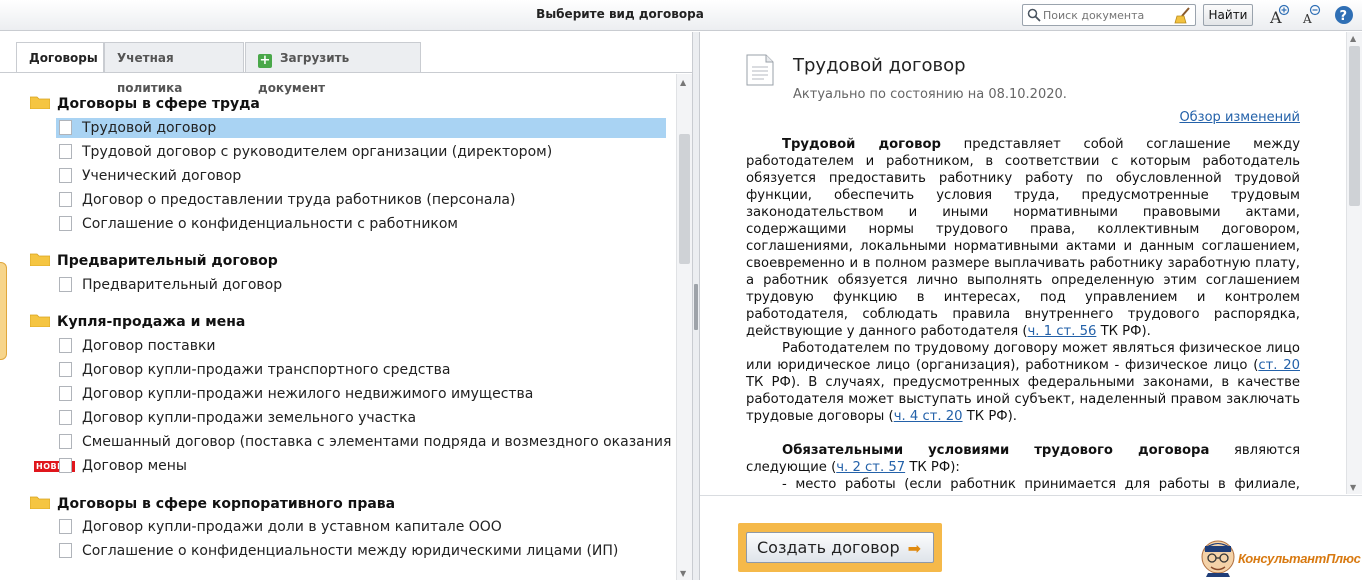 The height and width of the screenshot is (580, 1362). Describe the element at coordinates (361, 128) in the screenshot. I see `tree-item: Трудовой договор` at that location.